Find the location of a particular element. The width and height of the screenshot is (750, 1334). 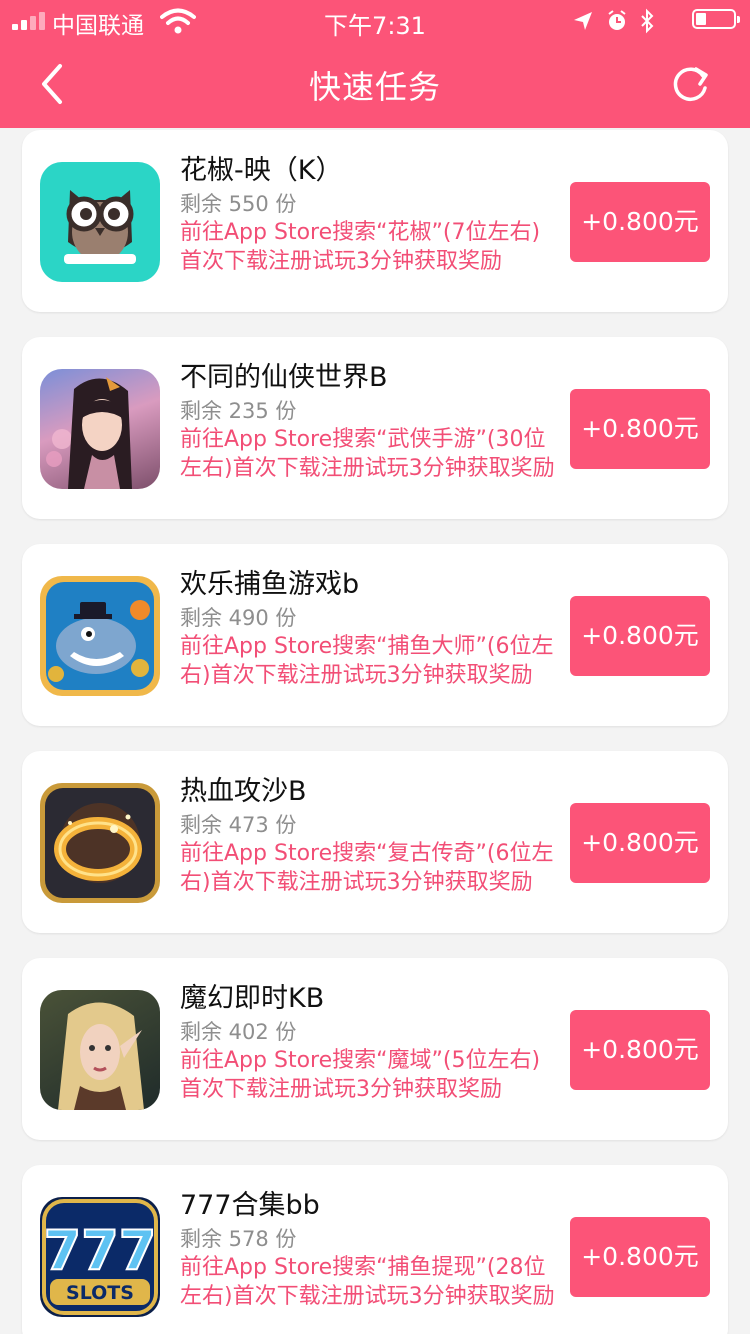

slots-logo-text: SLOTS is located at coordinates (100, 1293).